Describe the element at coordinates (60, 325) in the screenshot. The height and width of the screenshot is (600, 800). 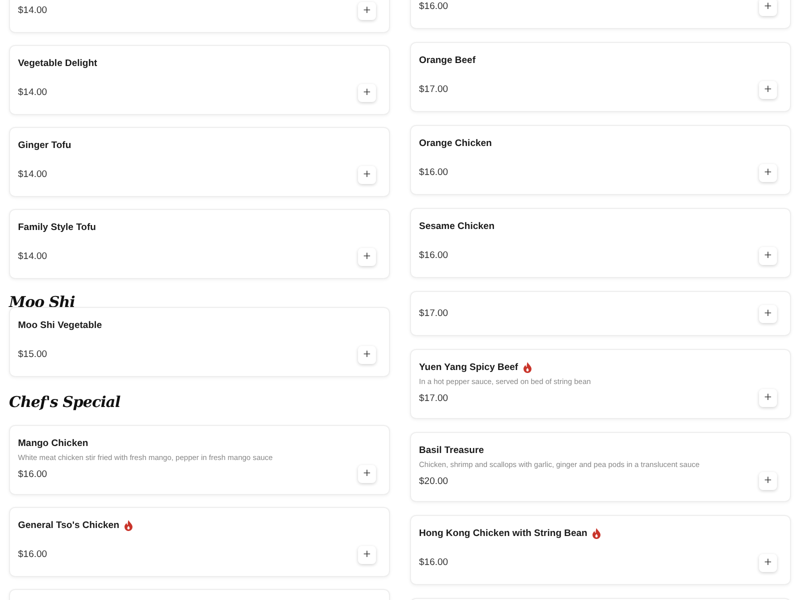
I see `item-name: Moo Shi Vegetable` at that location.